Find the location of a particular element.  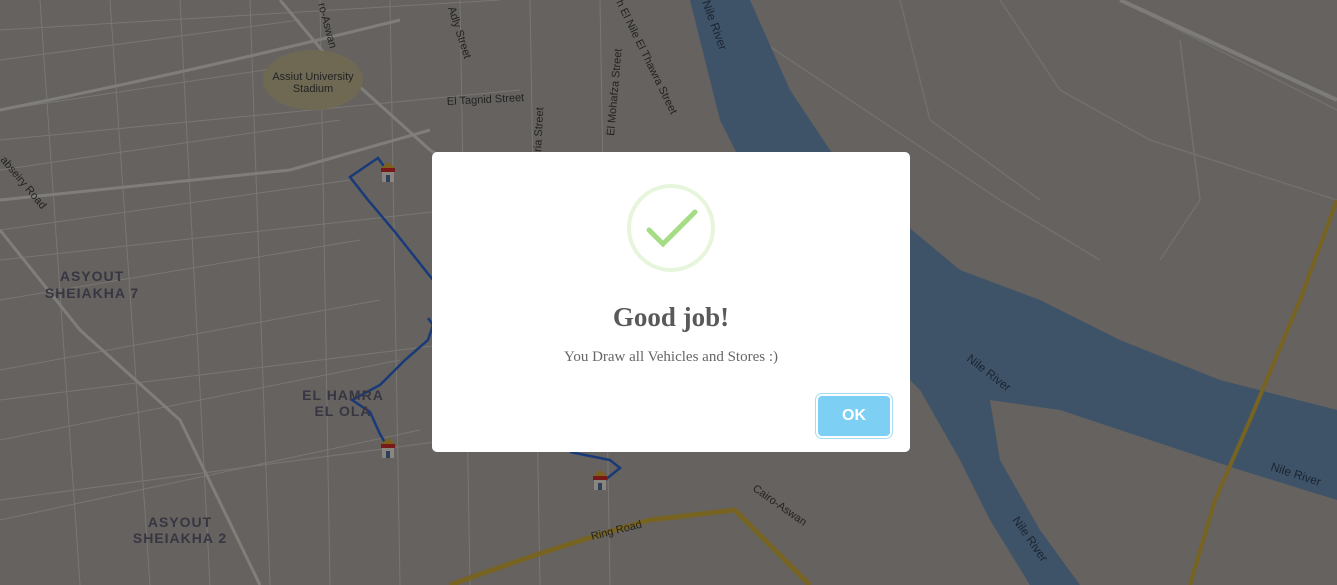

dialog-title: Good job! is located at coordinates (671, 317).